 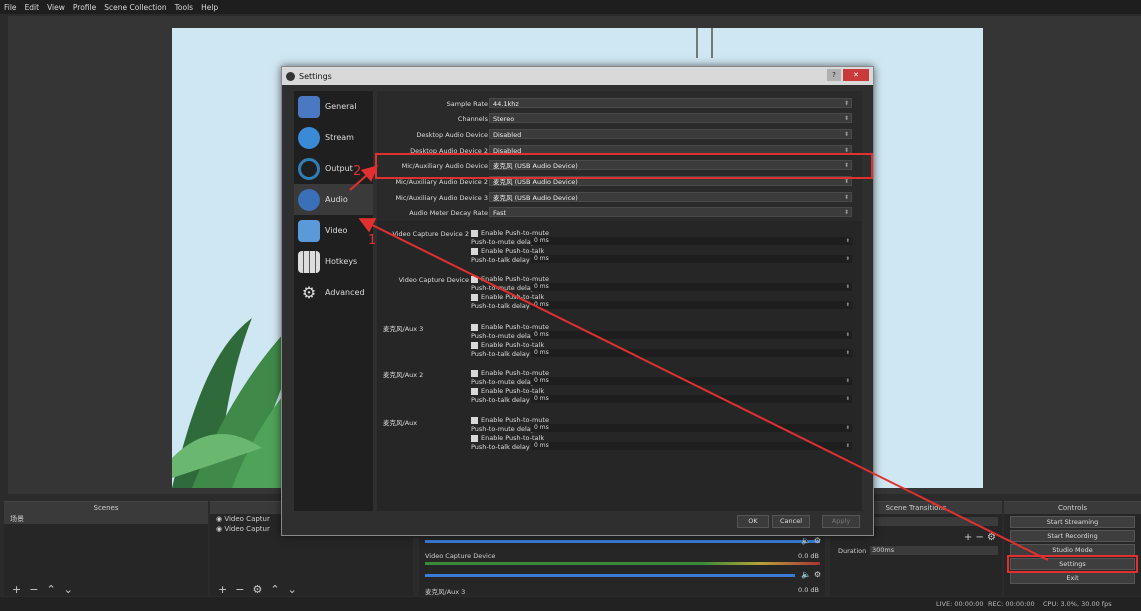 What do you see at coordinates (834, 75) in the screenshot?
I see `help-button: ?` at bounding box center [834, 75].